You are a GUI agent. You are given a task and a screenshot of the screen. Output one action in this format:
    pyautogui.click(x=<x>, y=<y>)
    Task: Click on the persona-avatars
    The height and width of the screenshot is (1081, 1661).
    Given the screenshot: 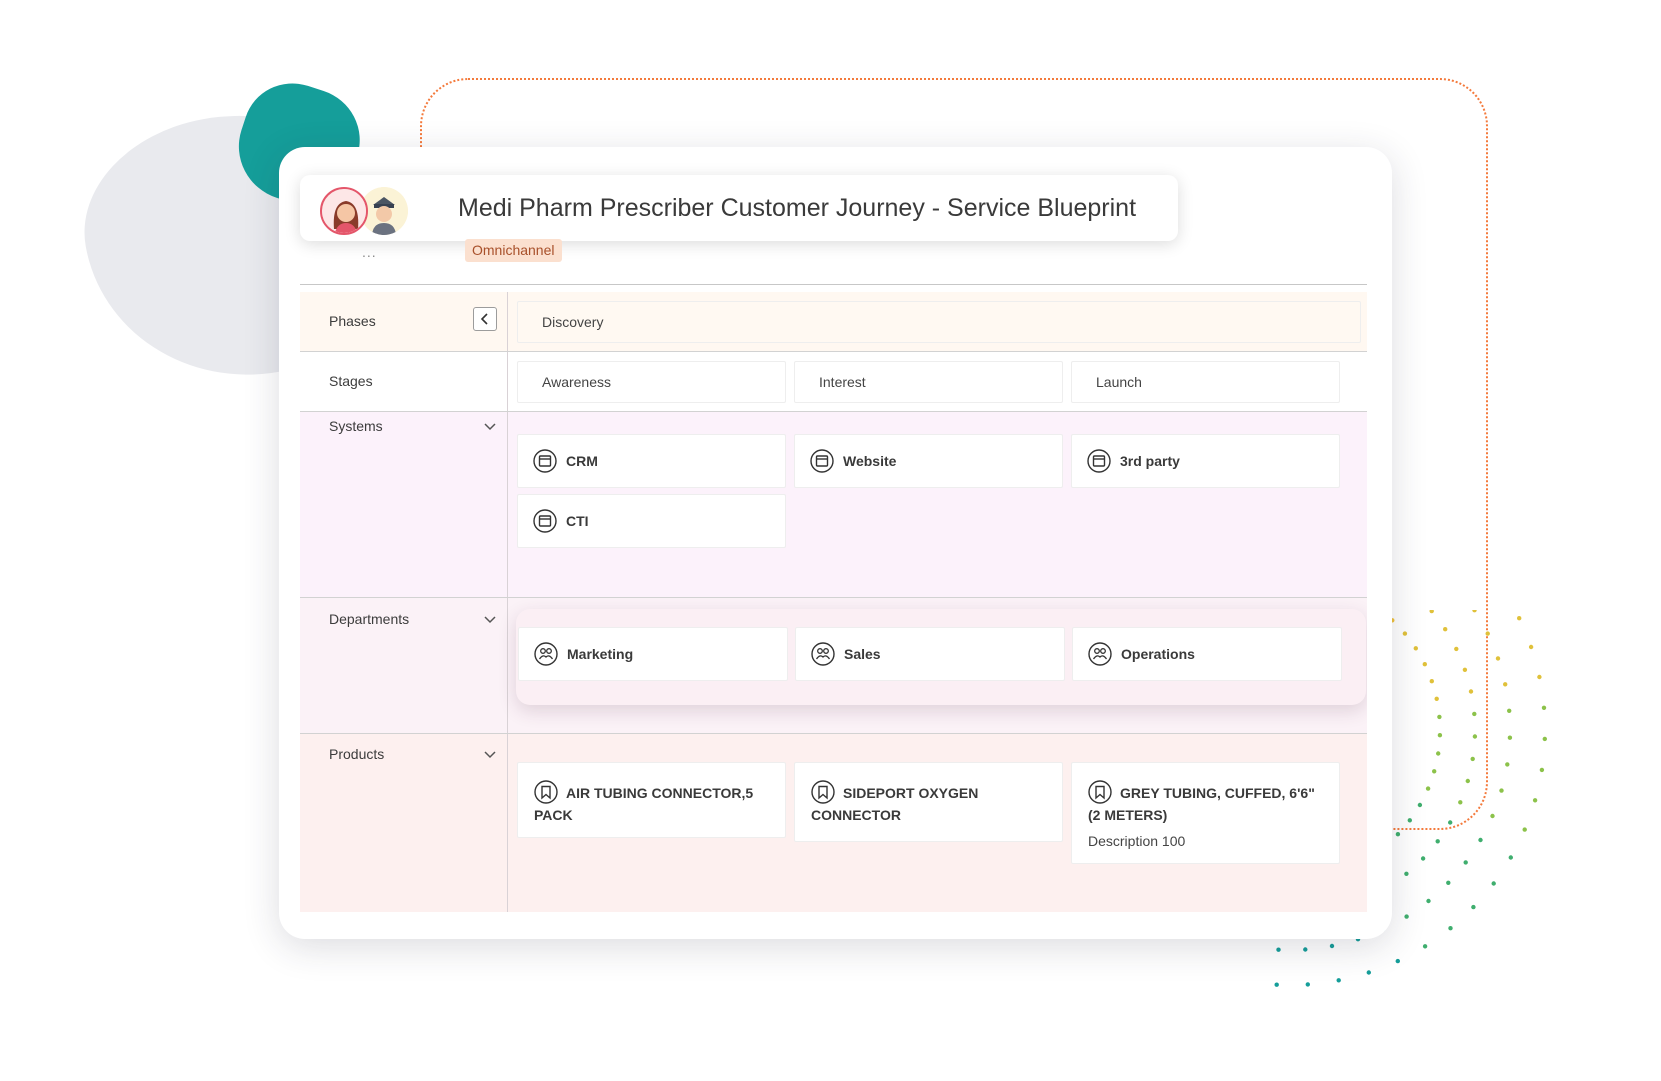 What is the action you would take?
    pyautogui.click(x=366, y=211)
    